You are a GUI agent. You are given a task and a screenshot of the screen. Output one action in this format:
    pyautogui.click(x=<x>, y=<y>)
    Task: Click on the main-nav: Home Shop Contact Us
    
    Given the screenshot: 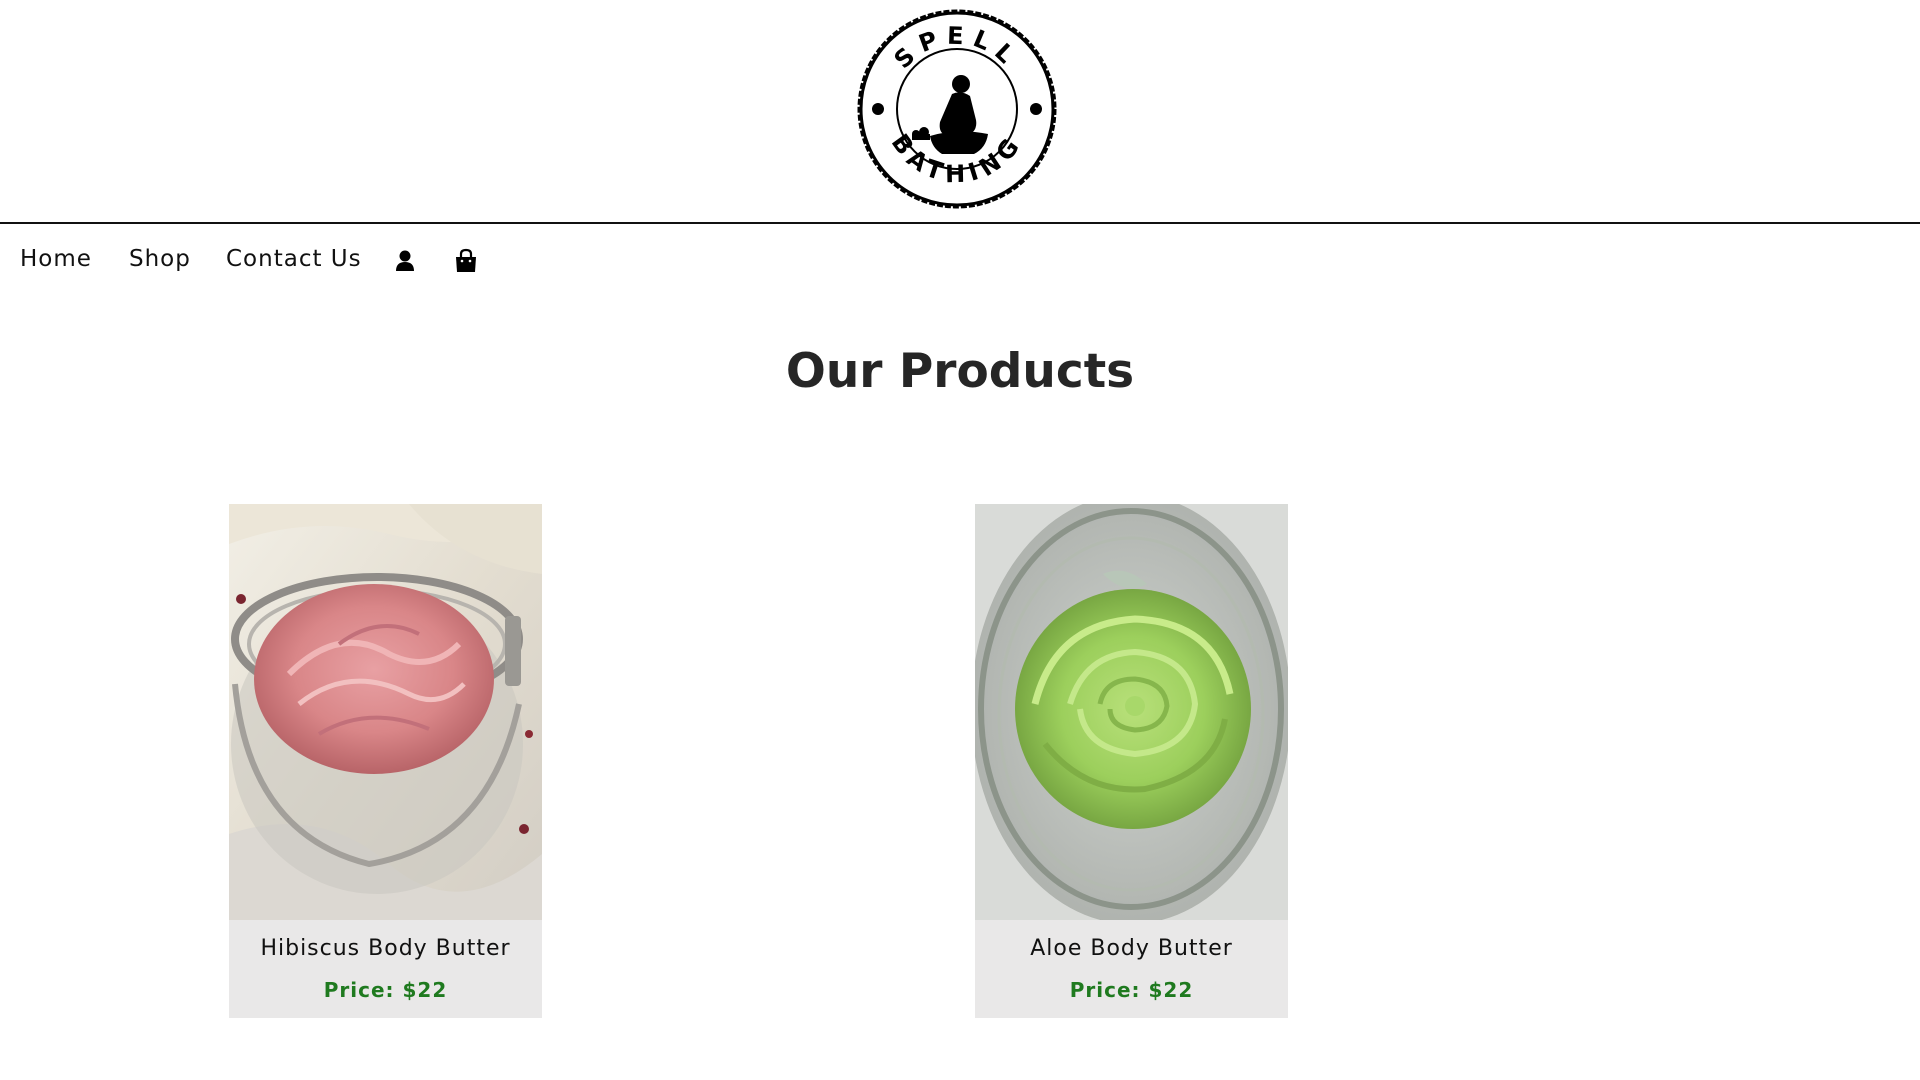 What is the action you would take?
    pyautogui.click(x=960, y=261)
    